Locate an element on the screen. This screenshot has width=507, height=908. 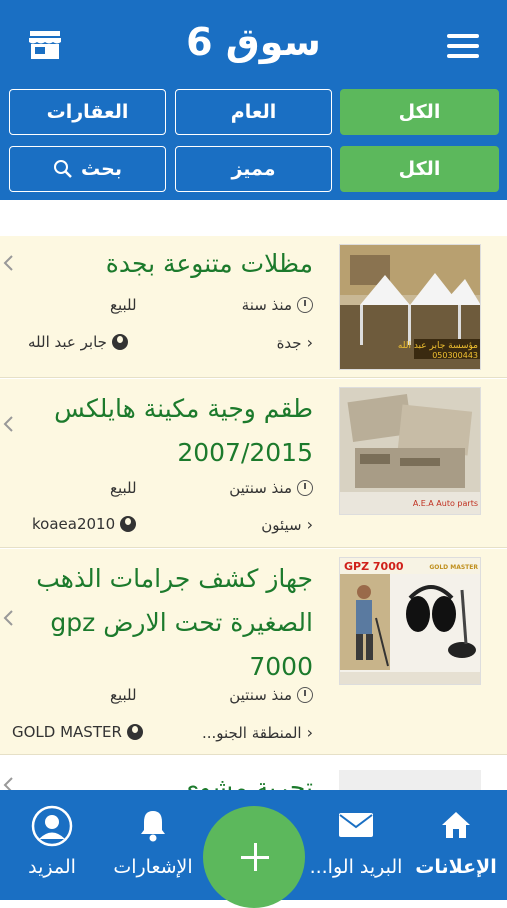
listing-item: تجربة مشوي is located at coordinates (253, 778).